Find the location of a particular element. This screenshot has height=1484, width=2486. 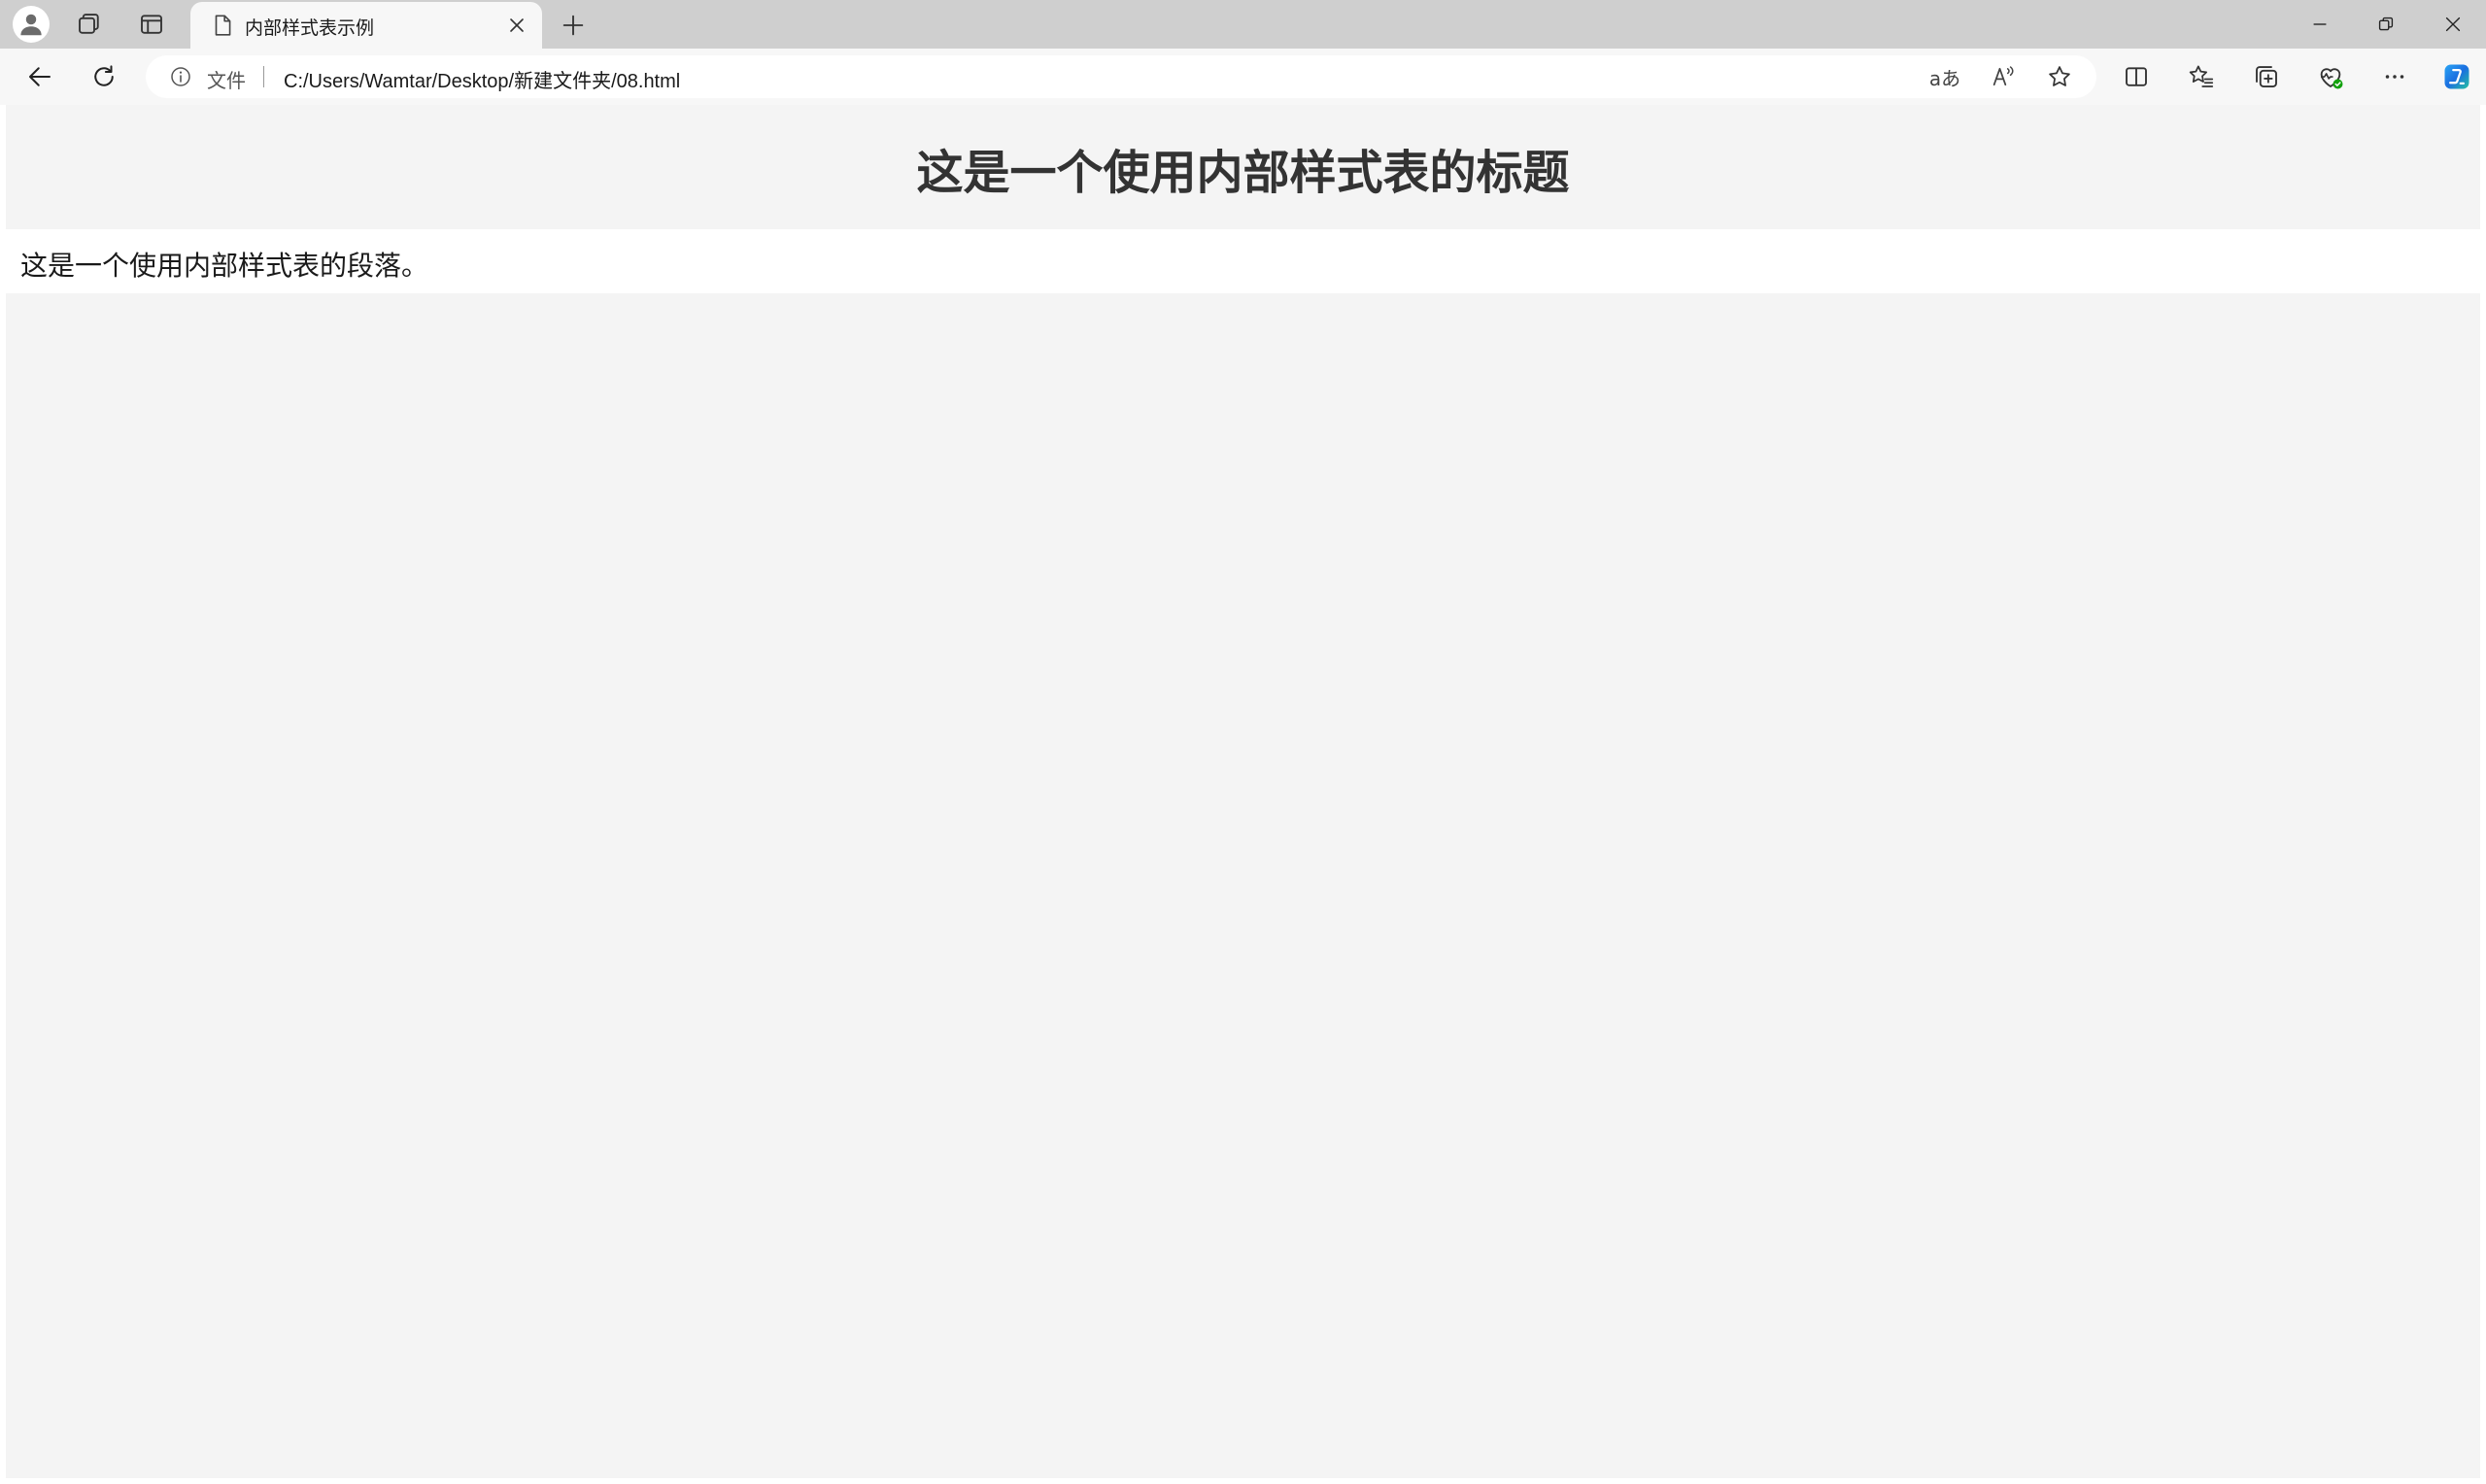

translate-button: aあ is located at coordinates (1944, 76).